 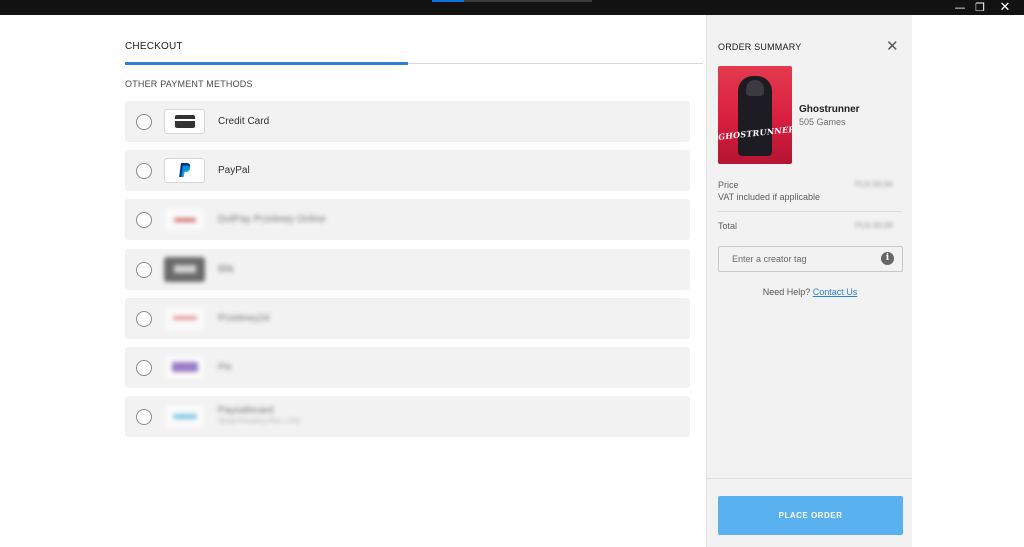 I want to click on payment-method-label: Blik, so click(x=226, y=269).